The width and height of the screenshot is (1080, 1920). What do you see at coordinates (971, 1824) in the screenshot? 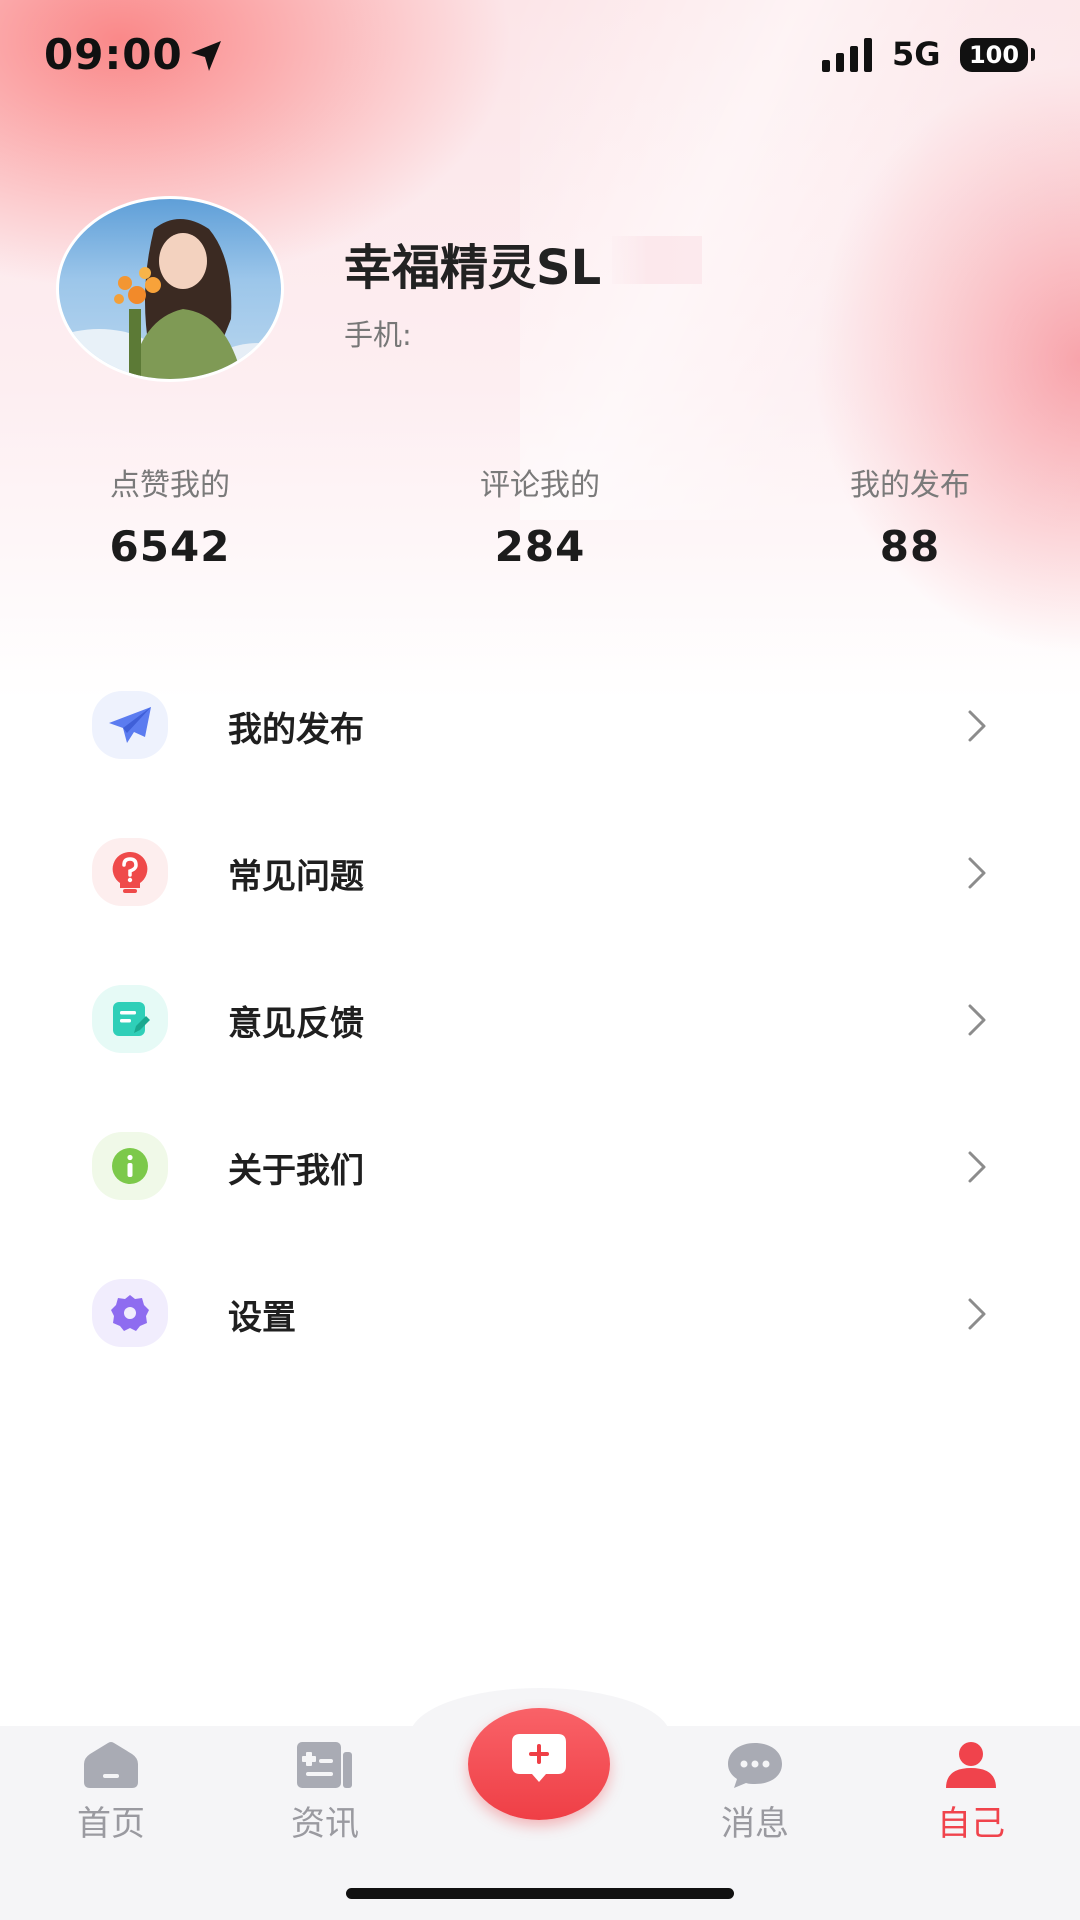
I see `tab-label: 自己` at bounding box center [971, 1824].